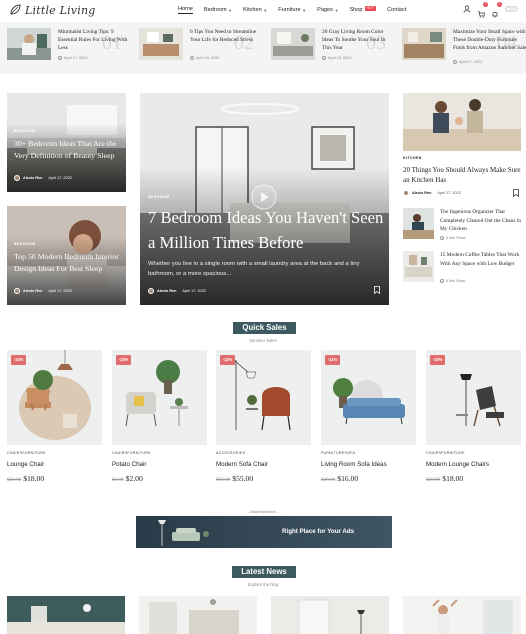 This screenshot has width=526, height=634. I want to click on strip-date: April 15, 2022, so click(336, 58).